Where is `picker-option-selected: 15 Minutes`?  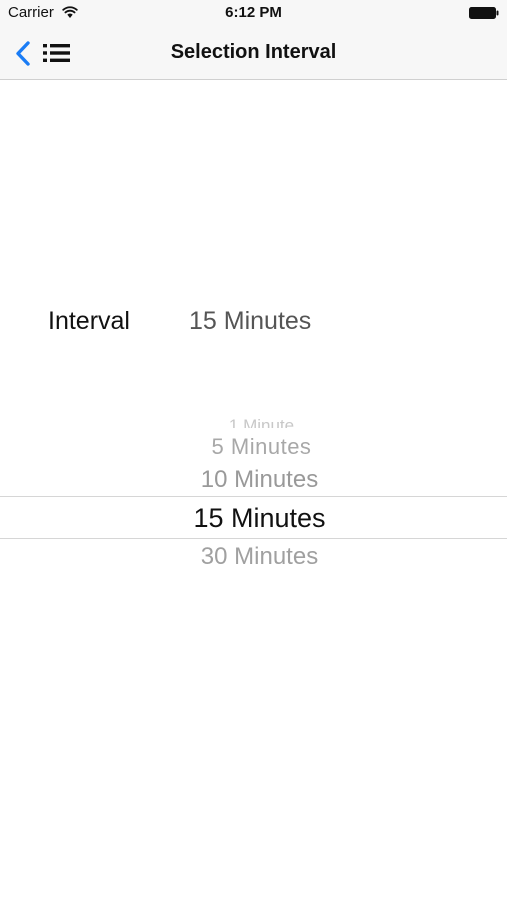
picker-option-selected: 15 Minutes is located at coordinates (253, 518).